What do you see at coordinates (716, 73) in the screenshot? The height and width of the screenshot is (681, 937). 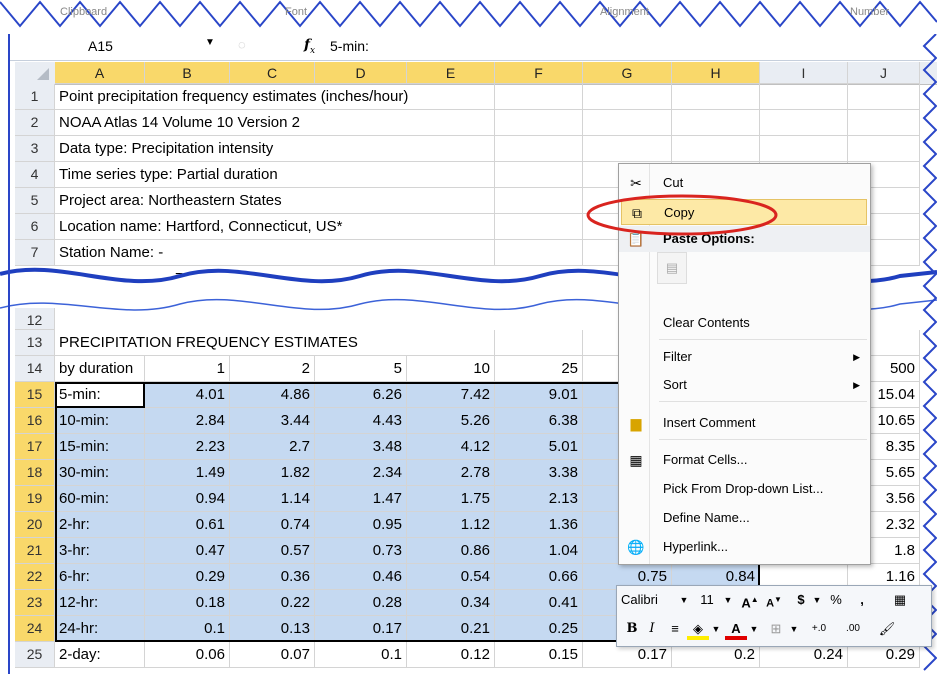 I see `column-header-h: H` at bounding box center [716, 73].